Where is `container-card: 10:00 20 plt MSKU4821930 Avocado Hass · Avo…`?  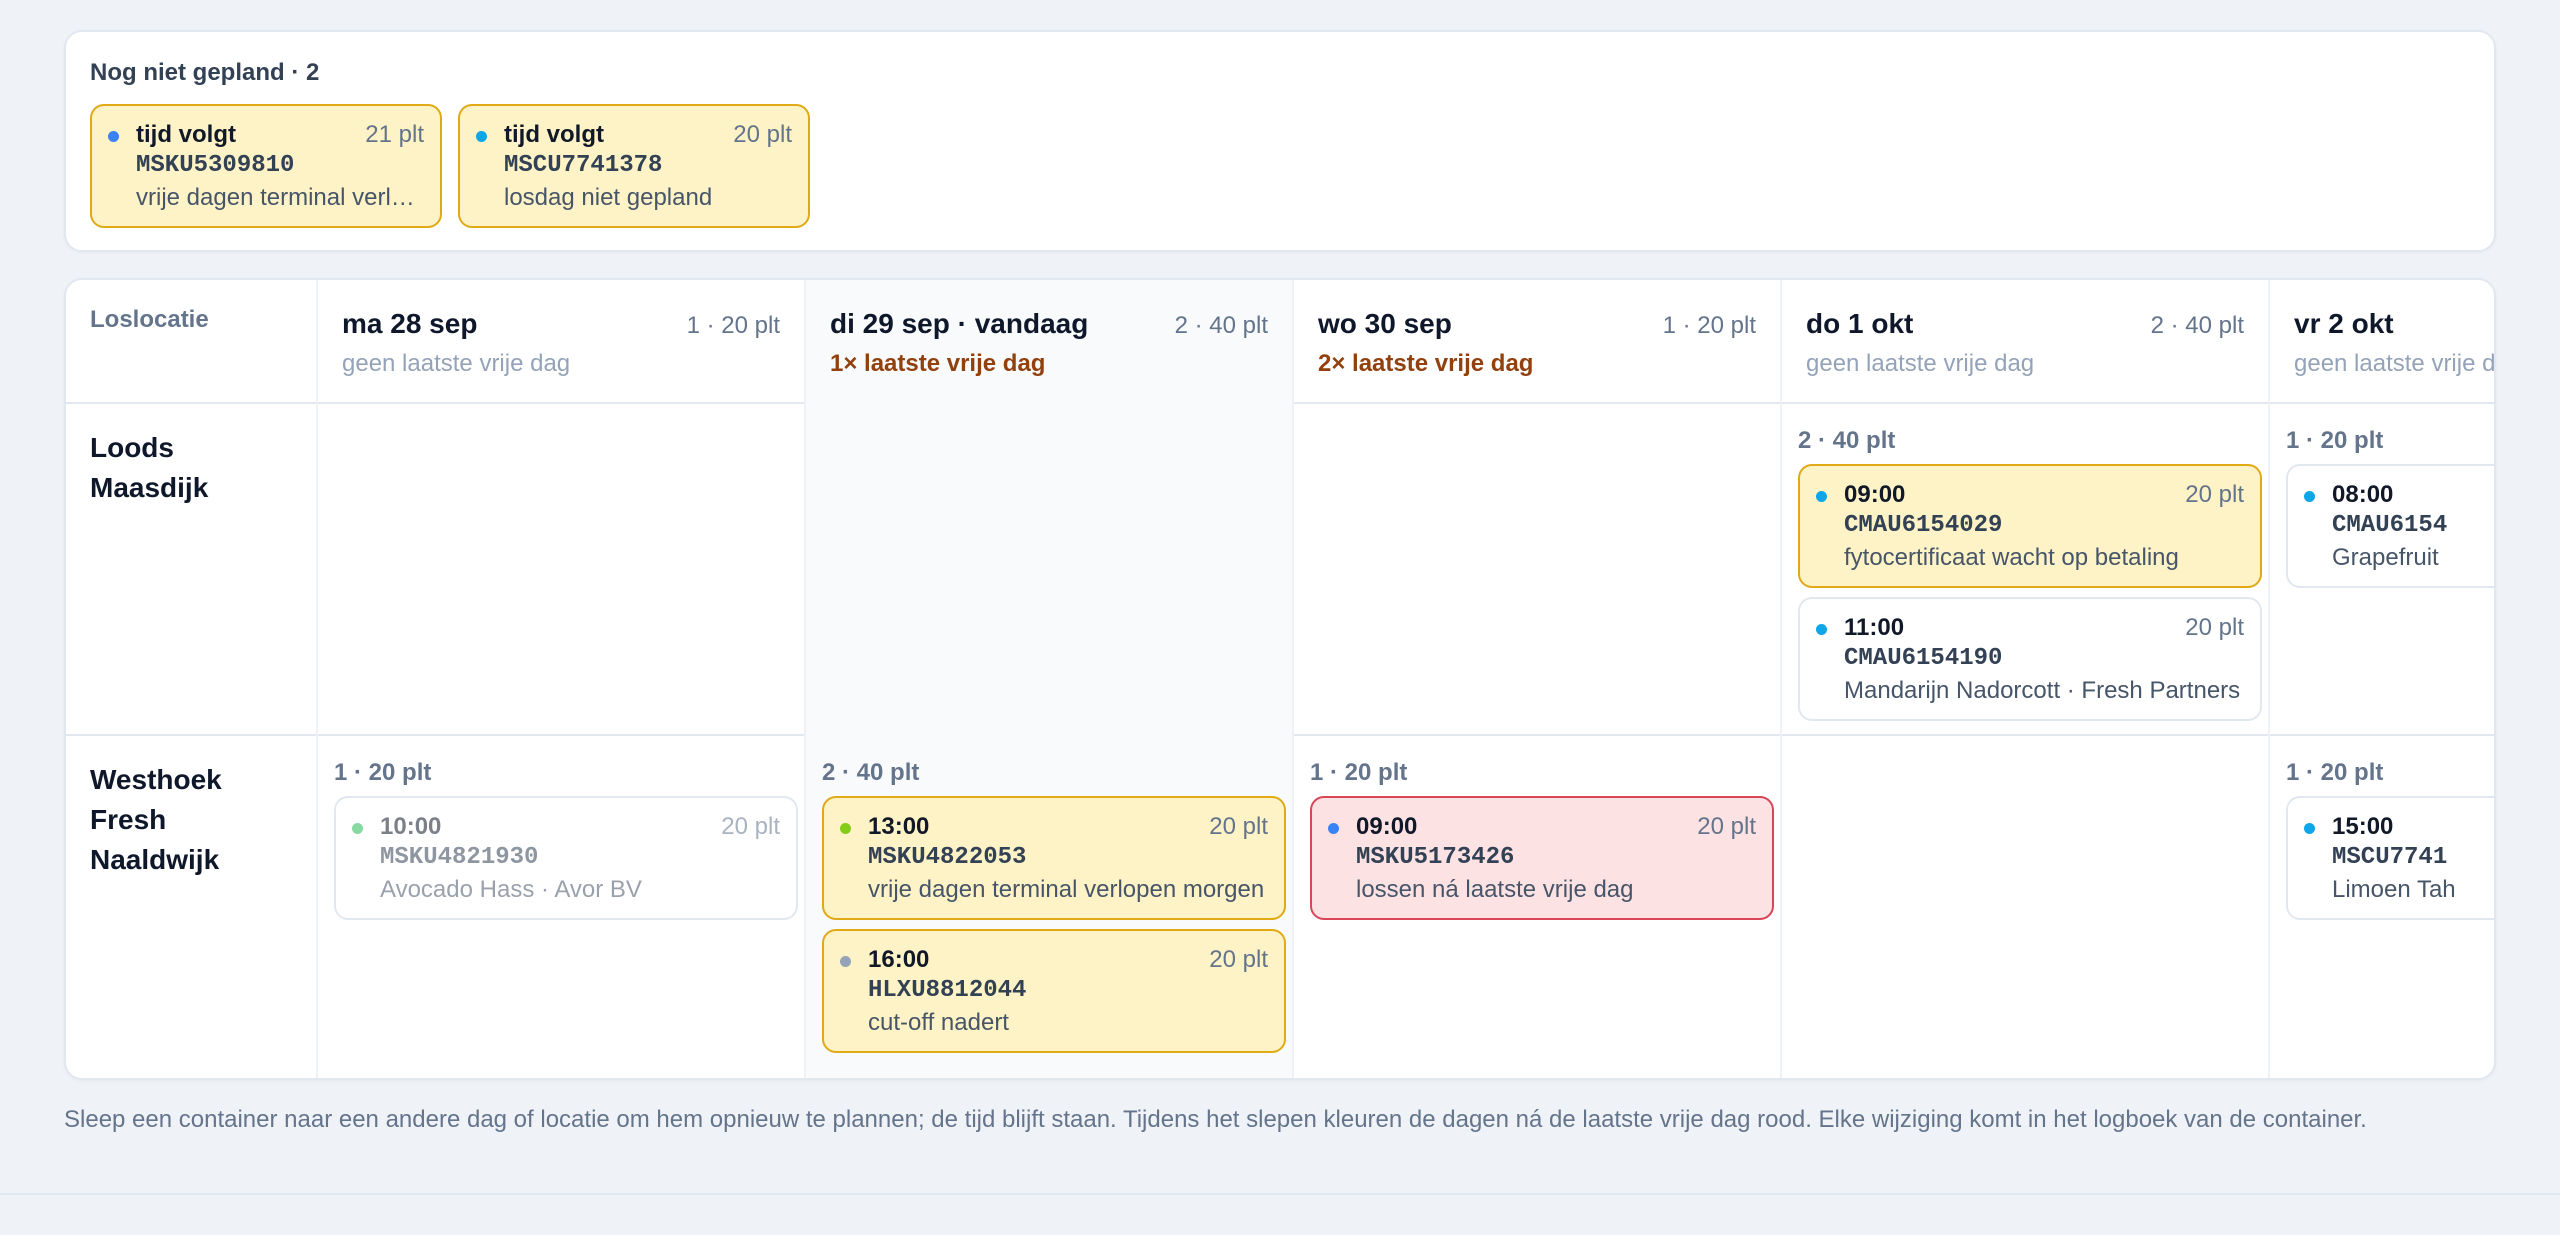
container-card: 10:00 20 plt MSKU4821930 Avocado Hass · Avo… is located at coordinates (566, 858).